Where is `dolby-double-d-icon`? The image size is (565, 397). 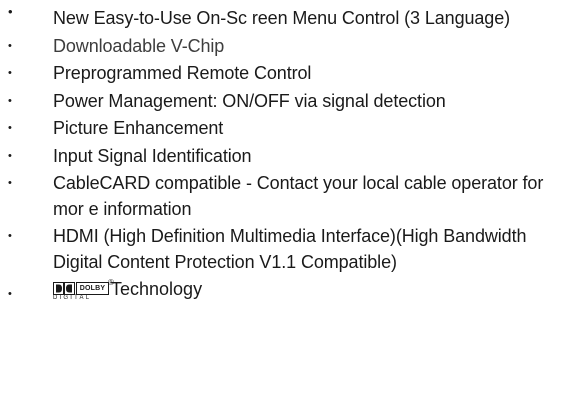
dolby-double-d-icon is located at coordinates (64, 288).